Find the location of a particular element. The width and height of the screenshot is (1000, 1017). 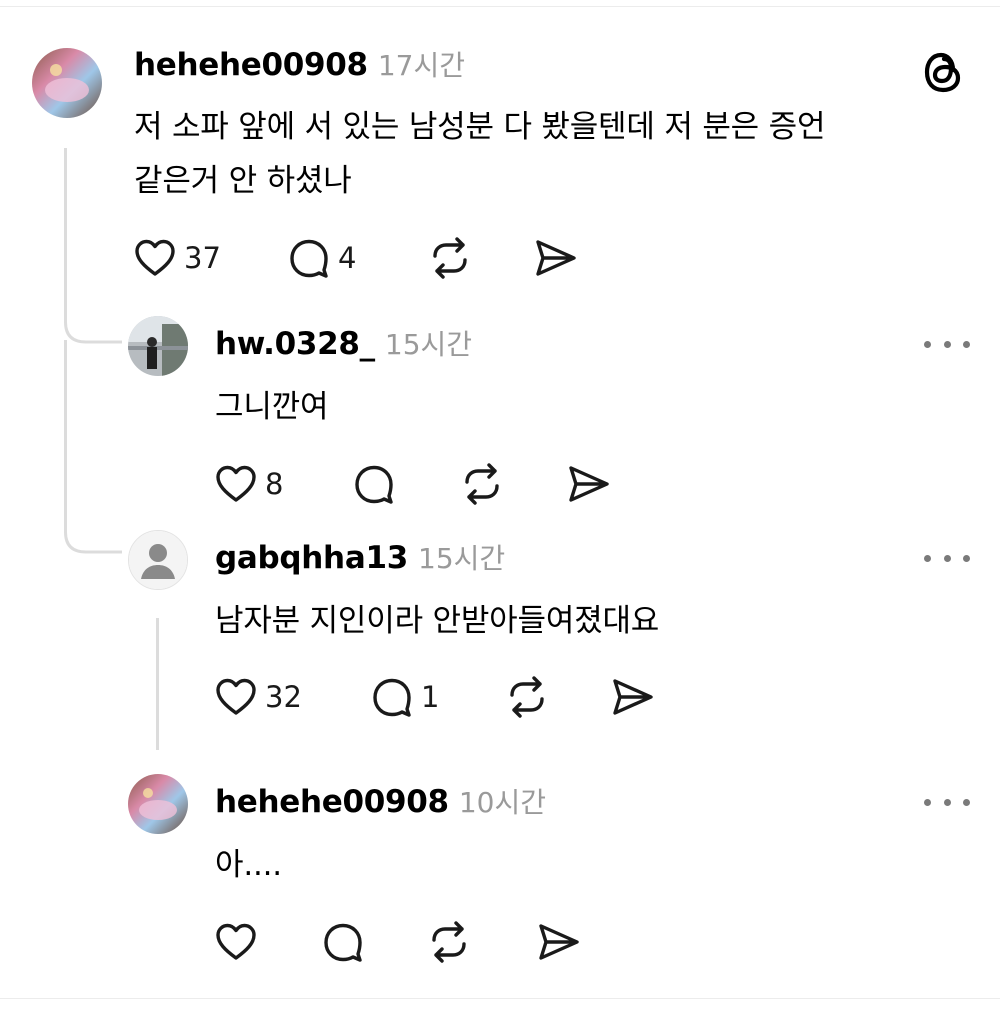

like-count: 8 is located at coordinates (274, 484).